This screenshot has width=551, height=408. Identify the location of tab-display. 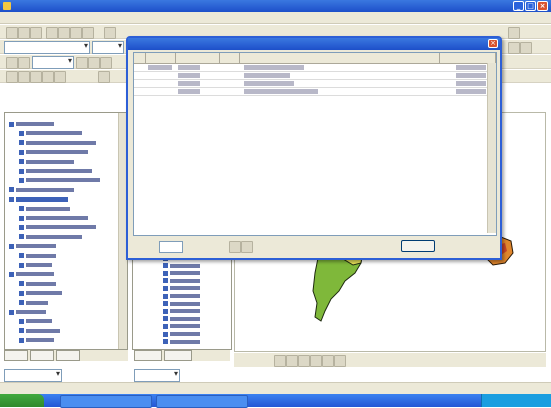
(16, 355).